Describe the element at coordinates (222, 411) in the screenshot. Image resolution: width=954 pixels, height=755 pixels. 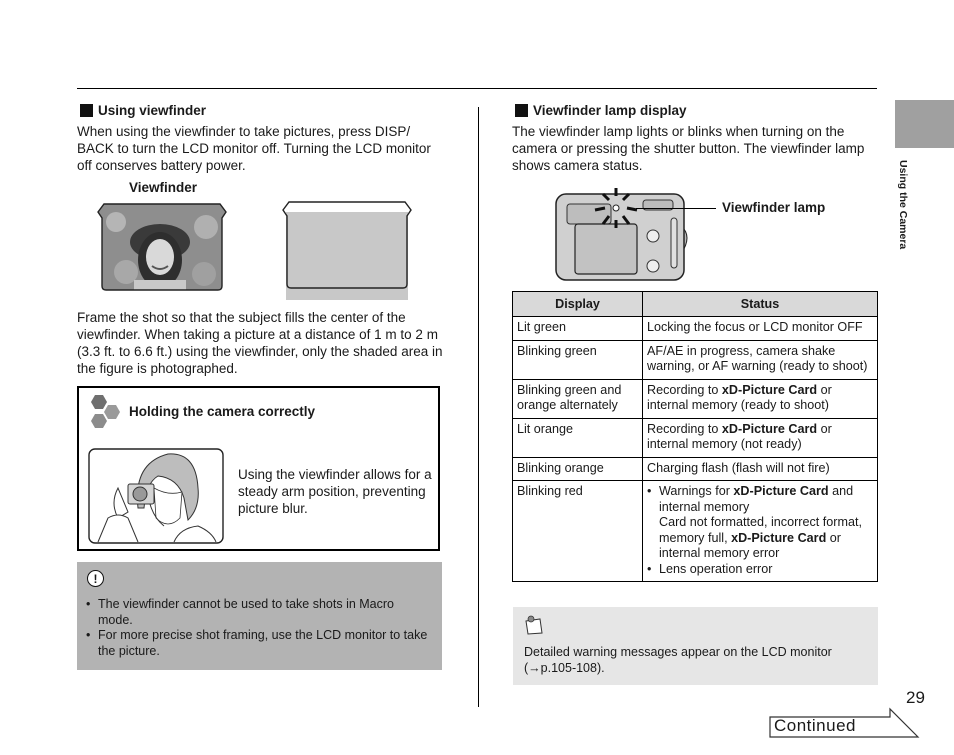
I see `tip-title: Holding the camera correctly` at that location.